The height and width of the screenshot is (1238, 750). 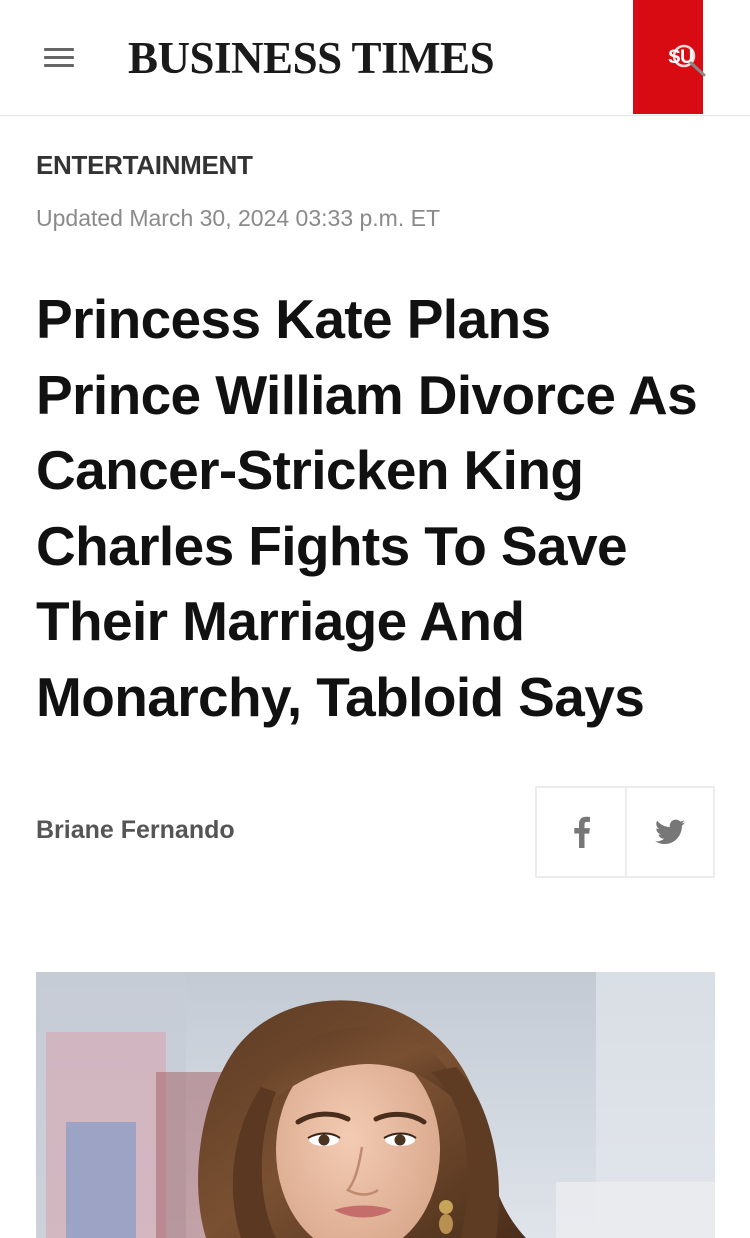 I want to click on twitter-icon, so click(x=669, y=831).